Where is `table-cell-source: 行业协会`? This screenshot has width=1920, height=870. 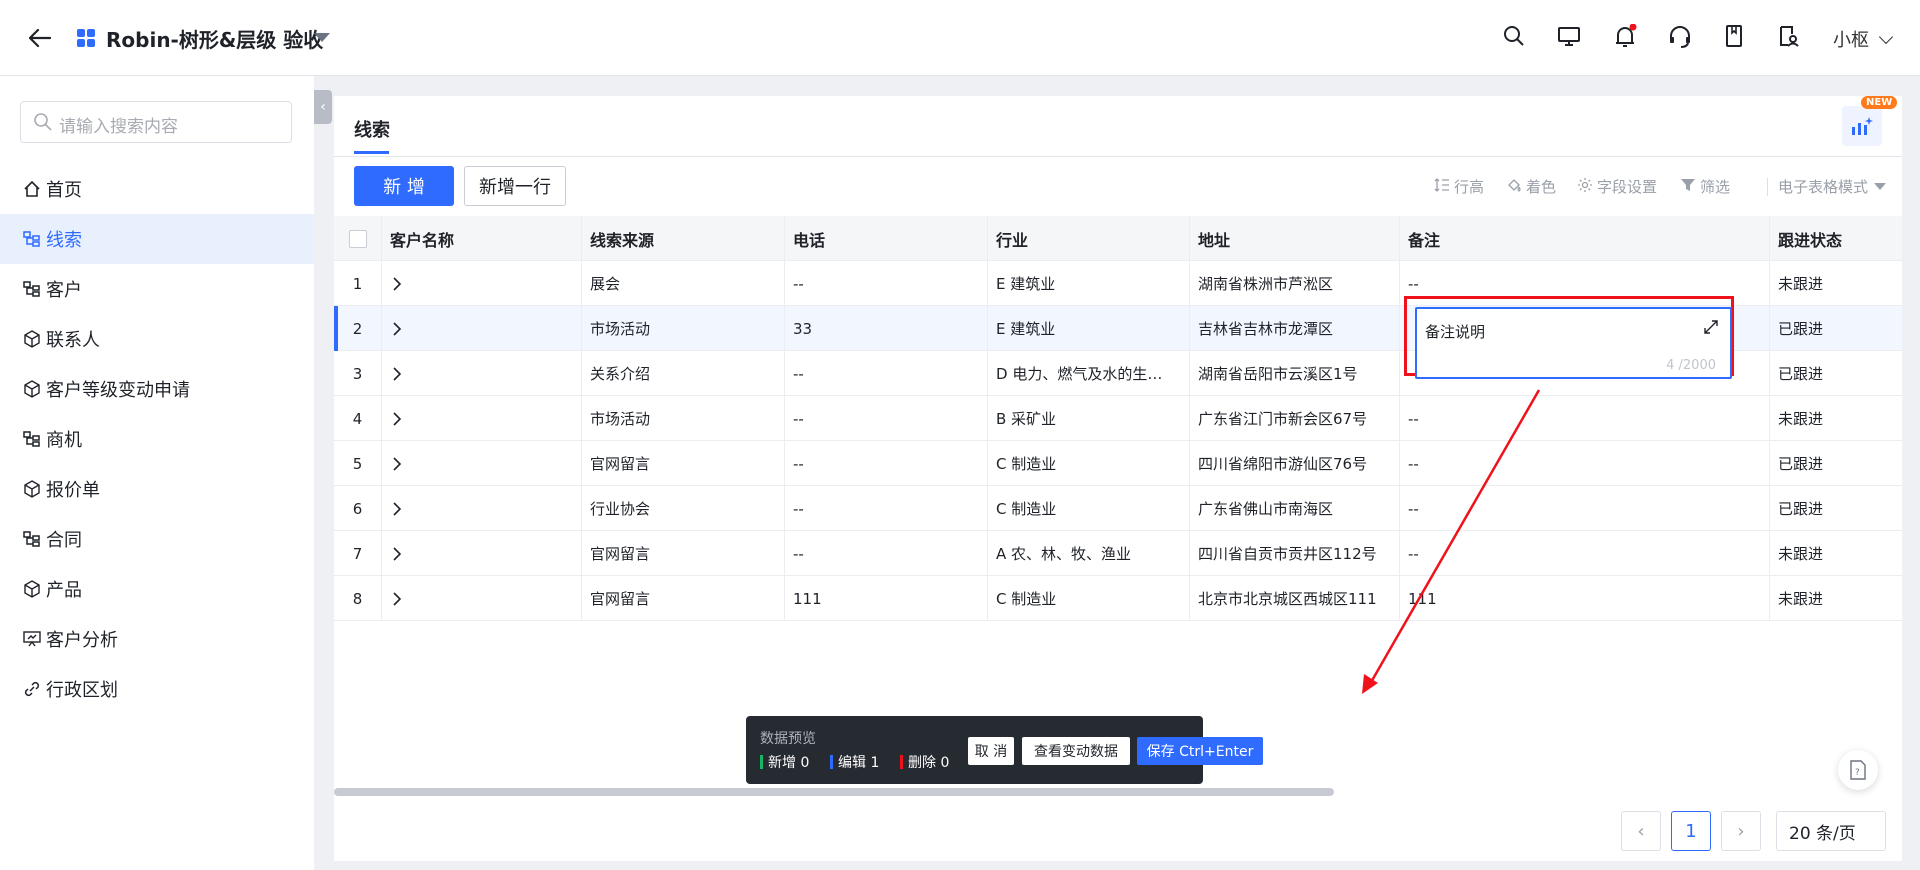
table-cell-source: 行业协会 is located at coordinates (683, 508).